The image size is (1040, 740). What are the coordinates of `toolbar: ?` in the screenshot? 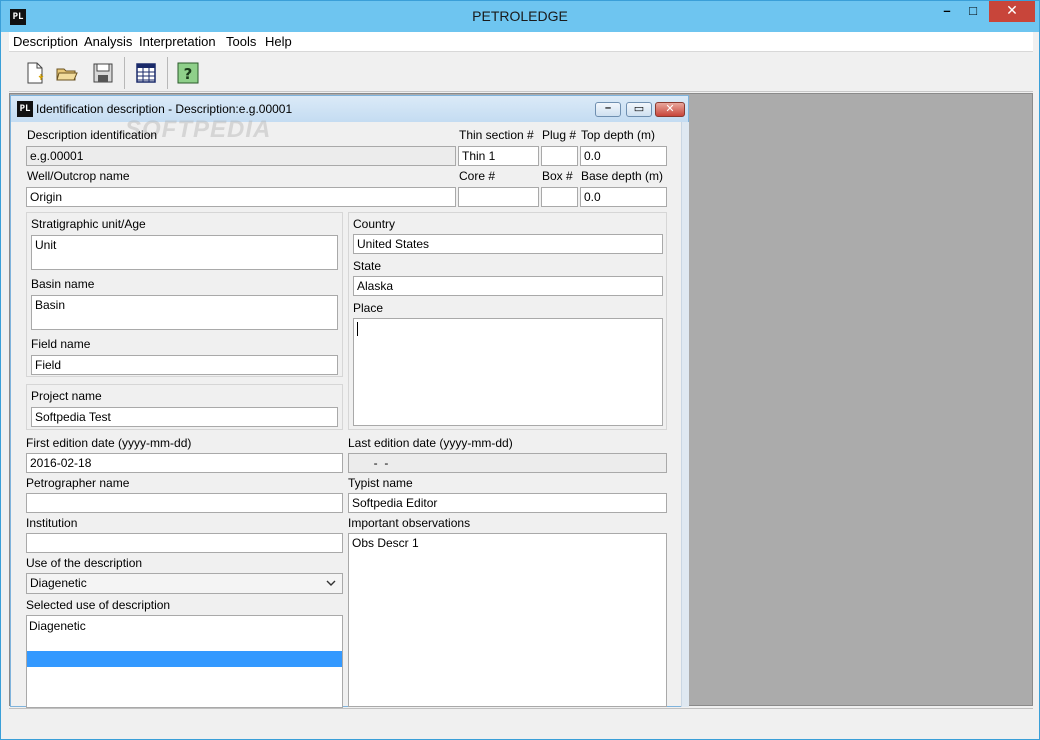 It's located at (521, 72).